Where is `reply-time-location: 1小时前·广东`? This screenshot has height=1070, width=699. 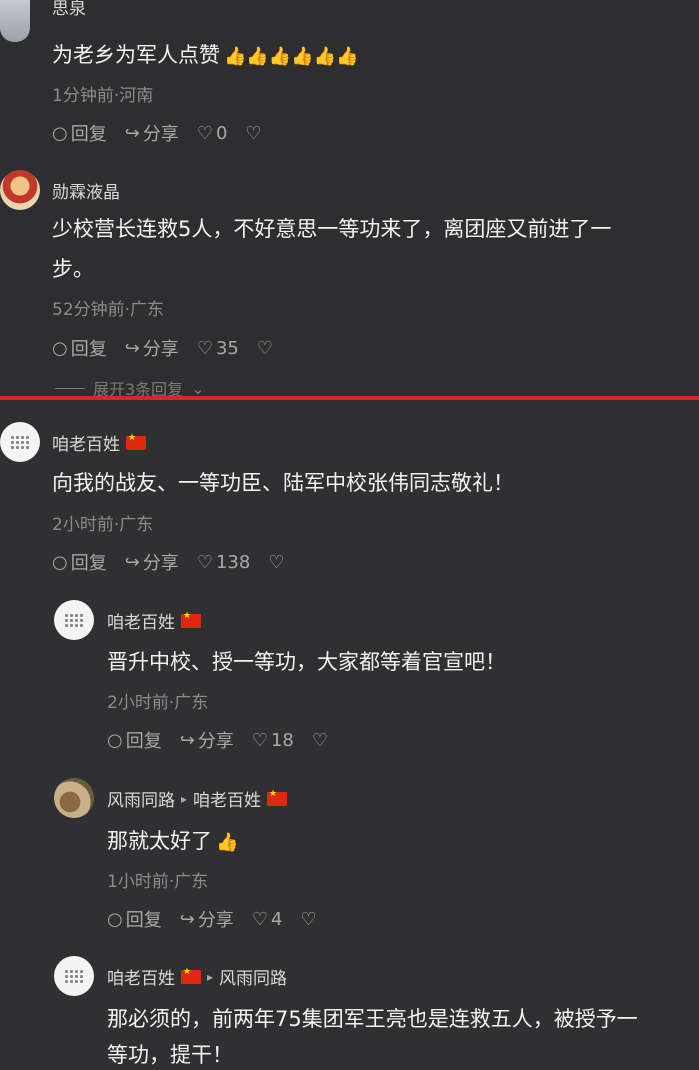
reply-time-location: 1小时前·广东 is located at coordinates (158, 882).